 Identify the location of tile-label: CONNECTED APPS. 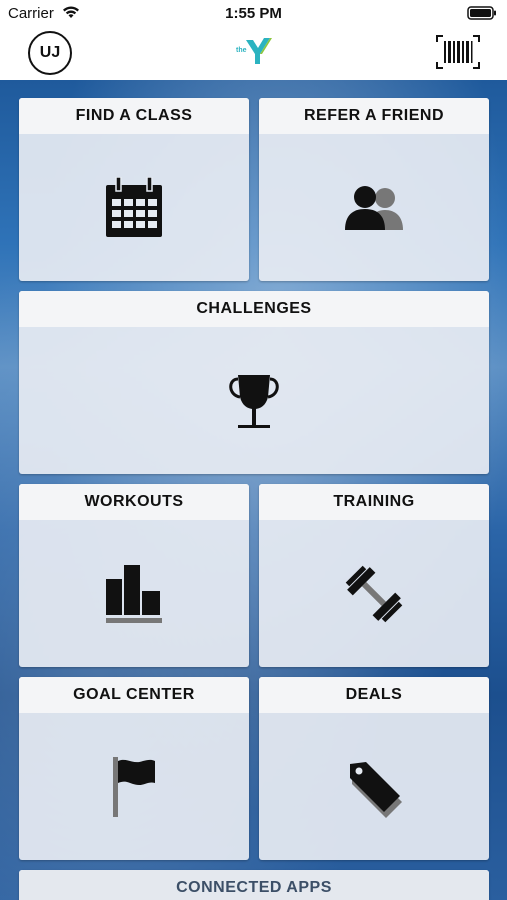
(254, 885).